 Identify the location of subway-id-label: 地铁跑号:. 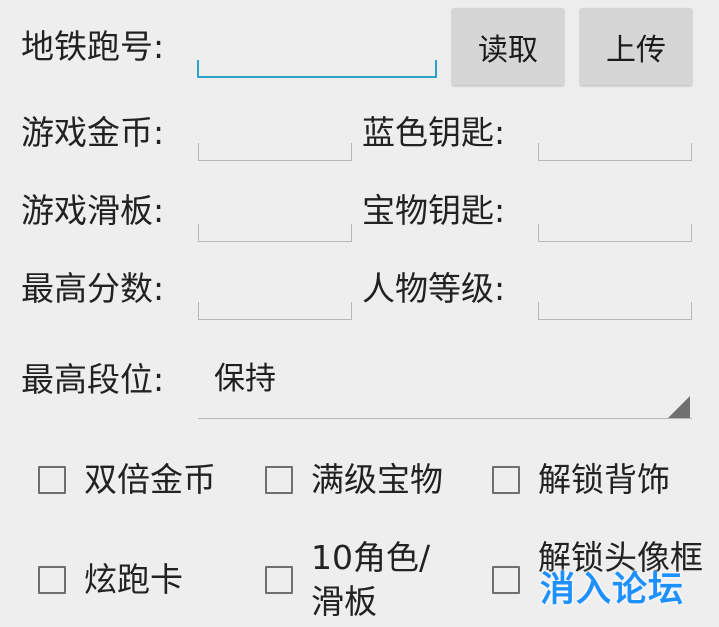
(93, 46).